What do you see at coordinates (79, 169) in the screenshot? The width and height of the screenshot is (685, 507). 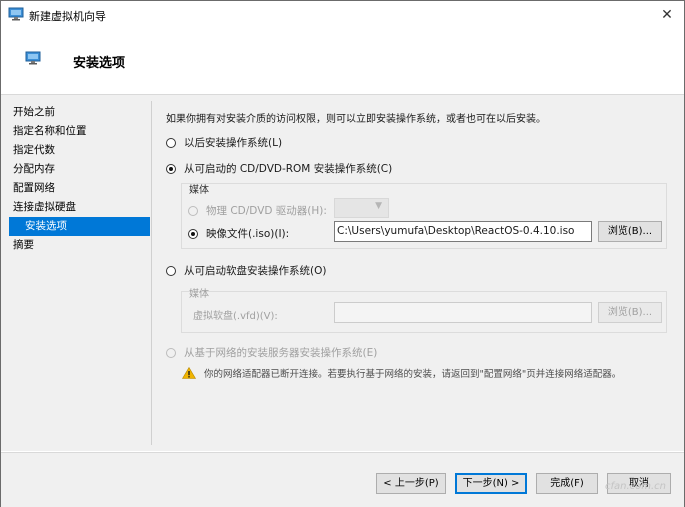 I see `nav-item-memory: 分配内存` at bounding box center [79, 169].